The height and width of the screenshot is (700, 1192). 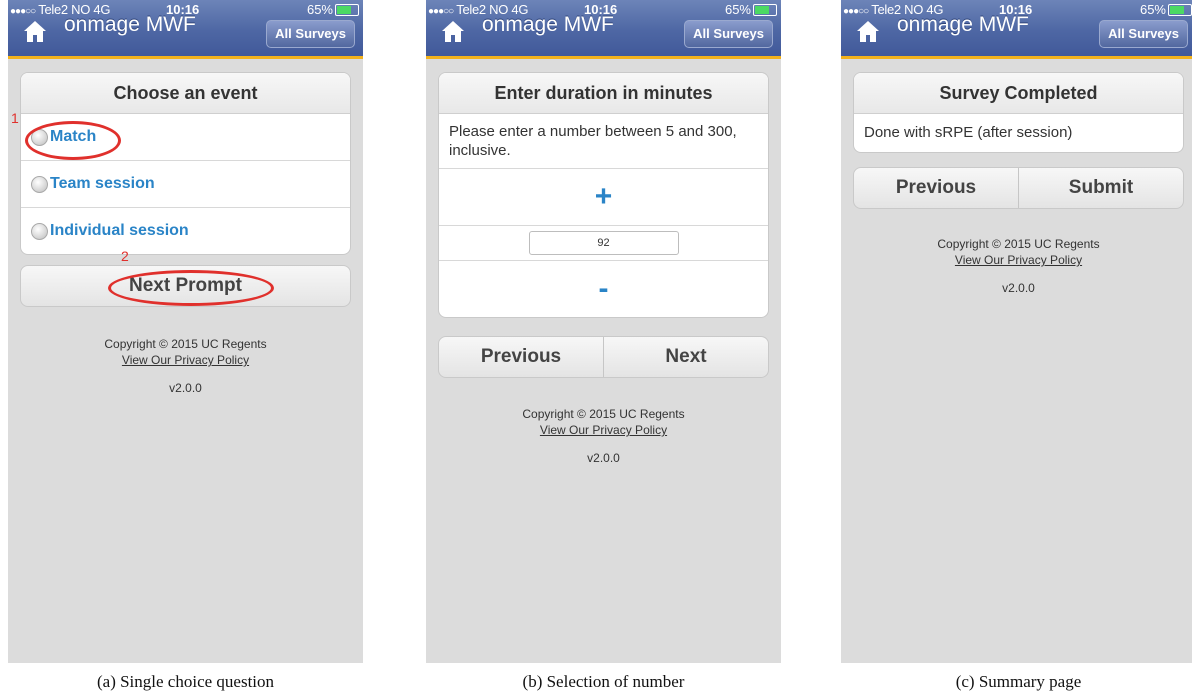 What do you see at coordinates (603, 93) in the screenshot?
I see `question-title: Enter duration in minutes` at bounding box center [603, 93].